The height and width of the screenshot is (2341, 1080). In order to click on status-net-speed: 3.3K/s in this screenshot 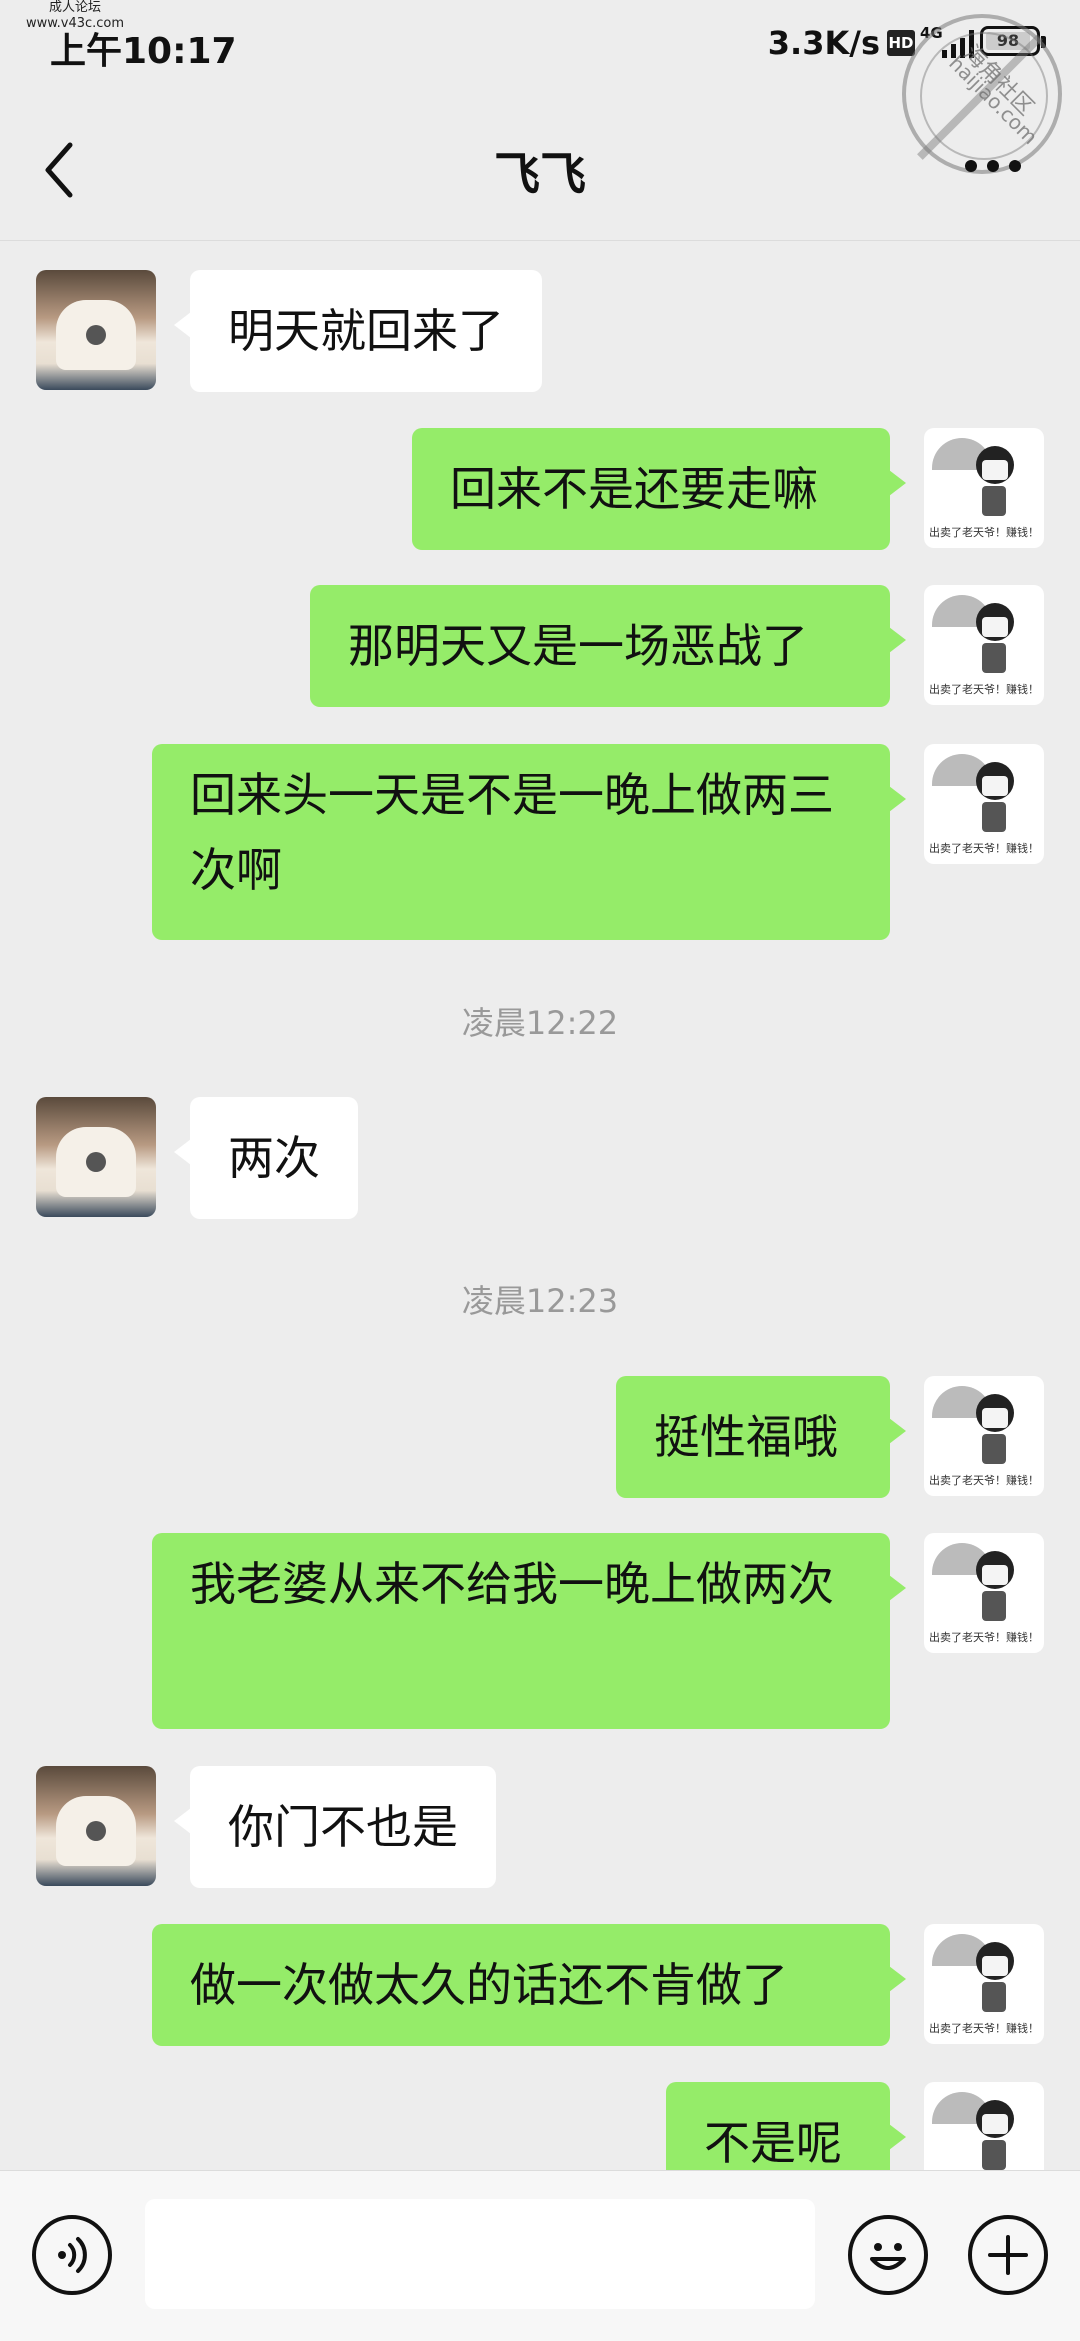, I will do `click(823, 43)`.